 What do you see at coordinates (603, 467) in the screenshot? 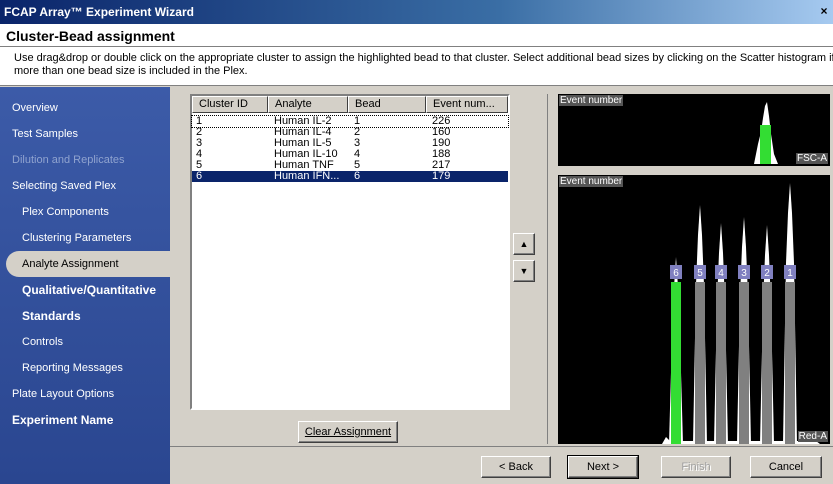
I see `next-button: Next >` at bounding box center [603, 467].